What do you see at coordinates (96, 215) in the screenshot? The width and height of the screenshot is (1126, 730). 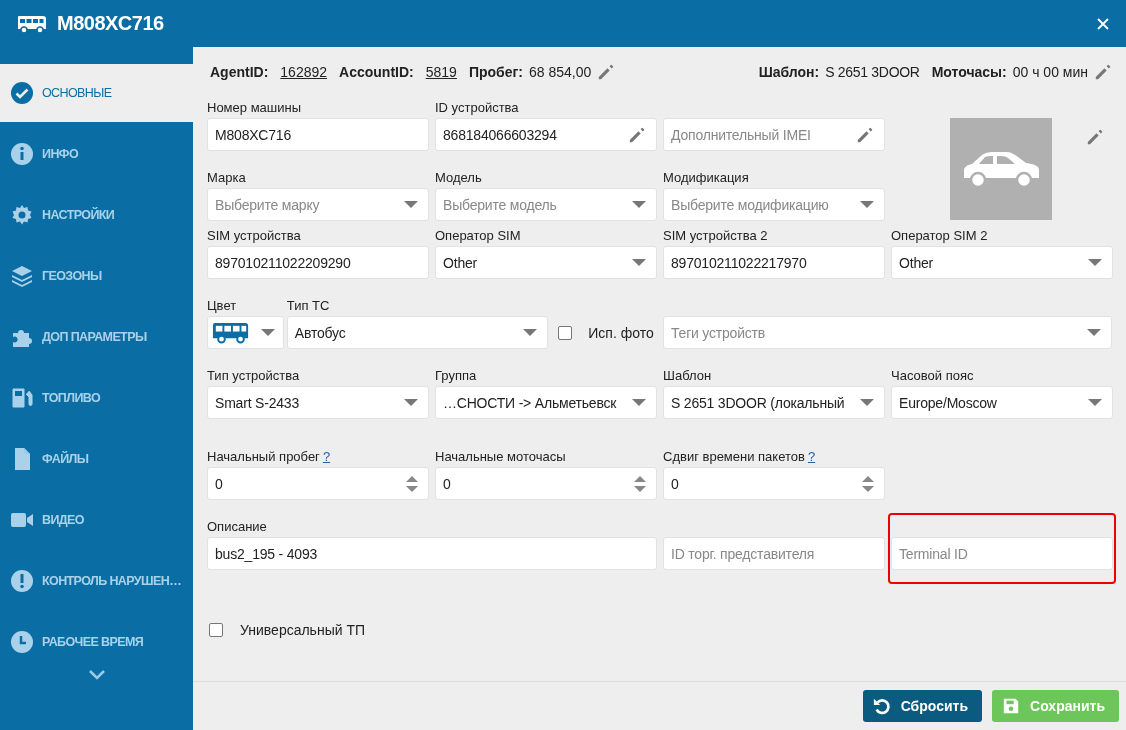 I see `sidebar-item: НАСТРОЙКИ` at bounding box center [96, 215].